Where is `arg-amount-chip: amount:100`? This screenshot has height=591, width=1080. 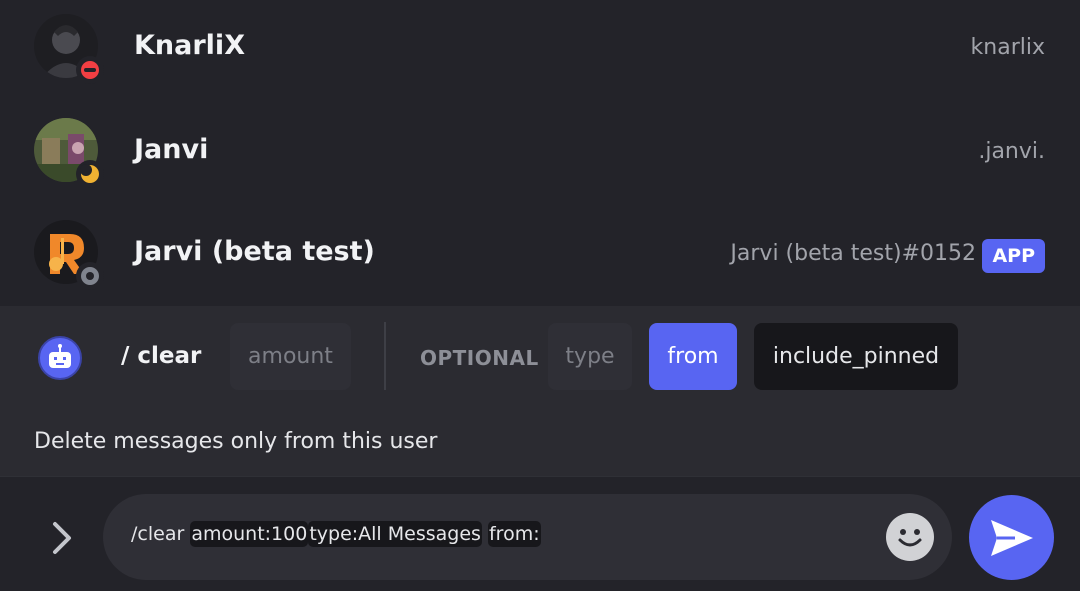
arg-amount-chip: amount:100 is located at coordinates (249, 534).